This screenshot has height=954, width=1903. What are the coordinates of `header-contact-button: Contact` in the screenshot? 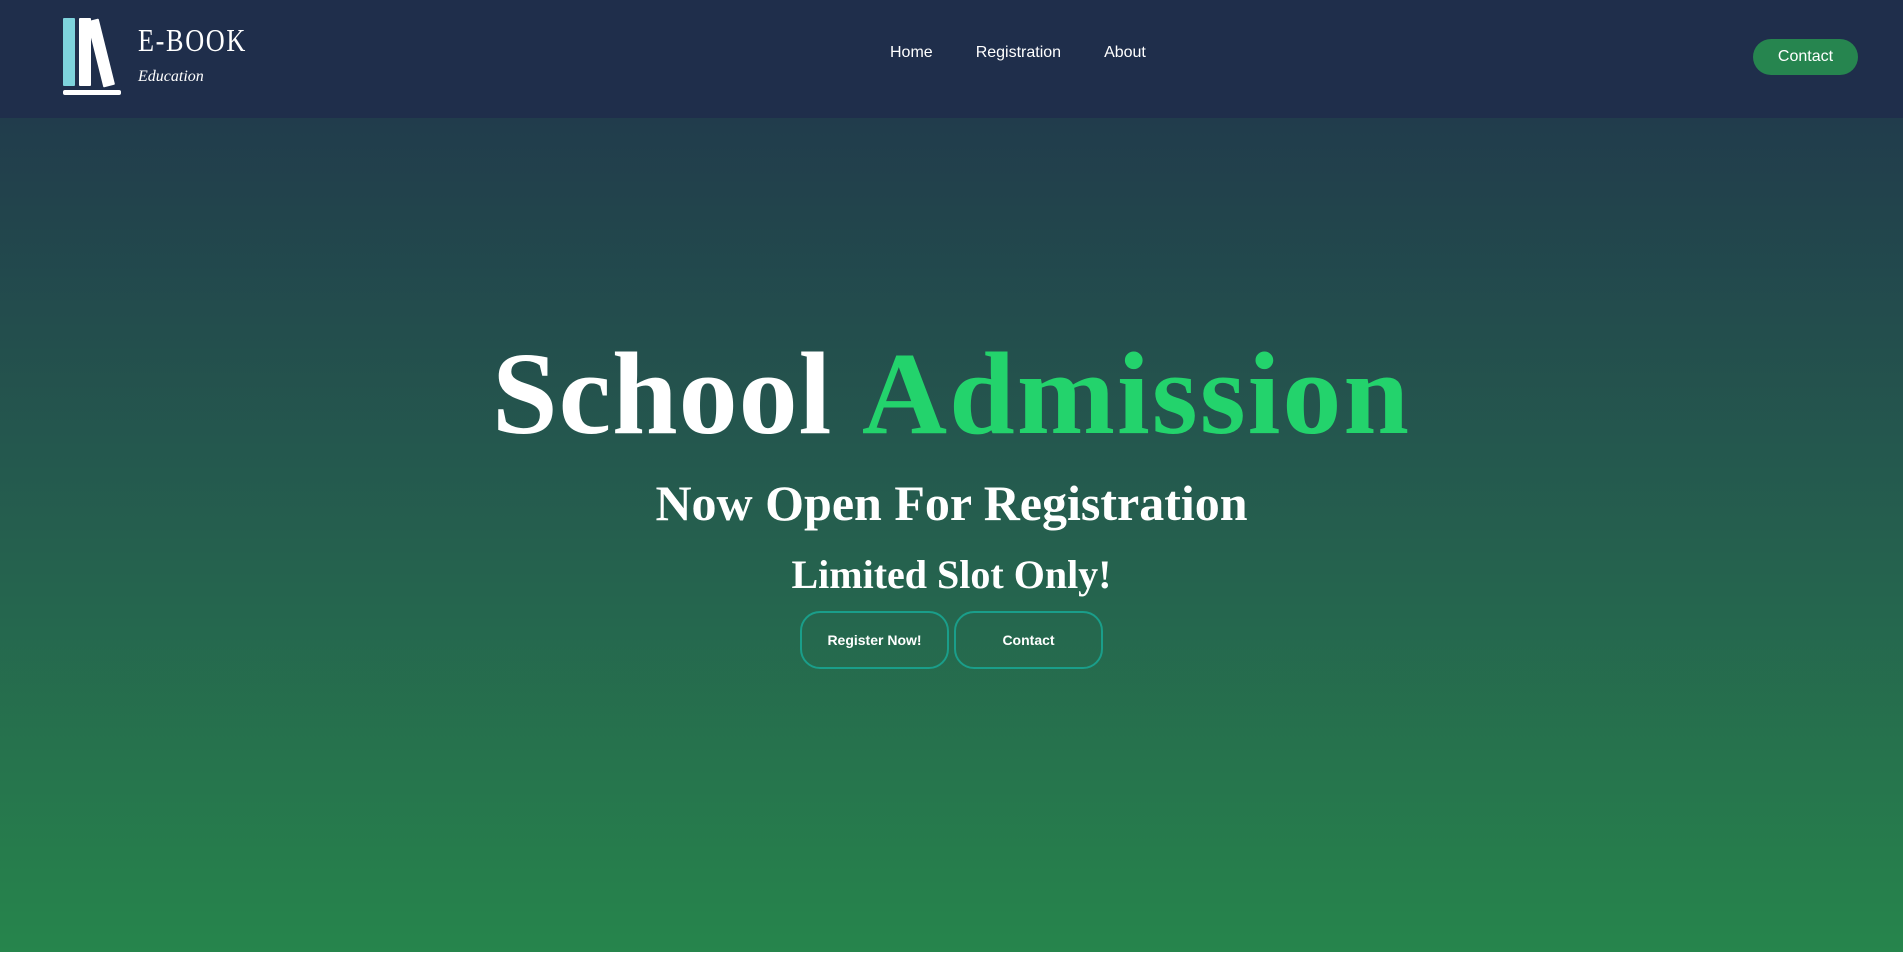 It's located at (1805, 57).